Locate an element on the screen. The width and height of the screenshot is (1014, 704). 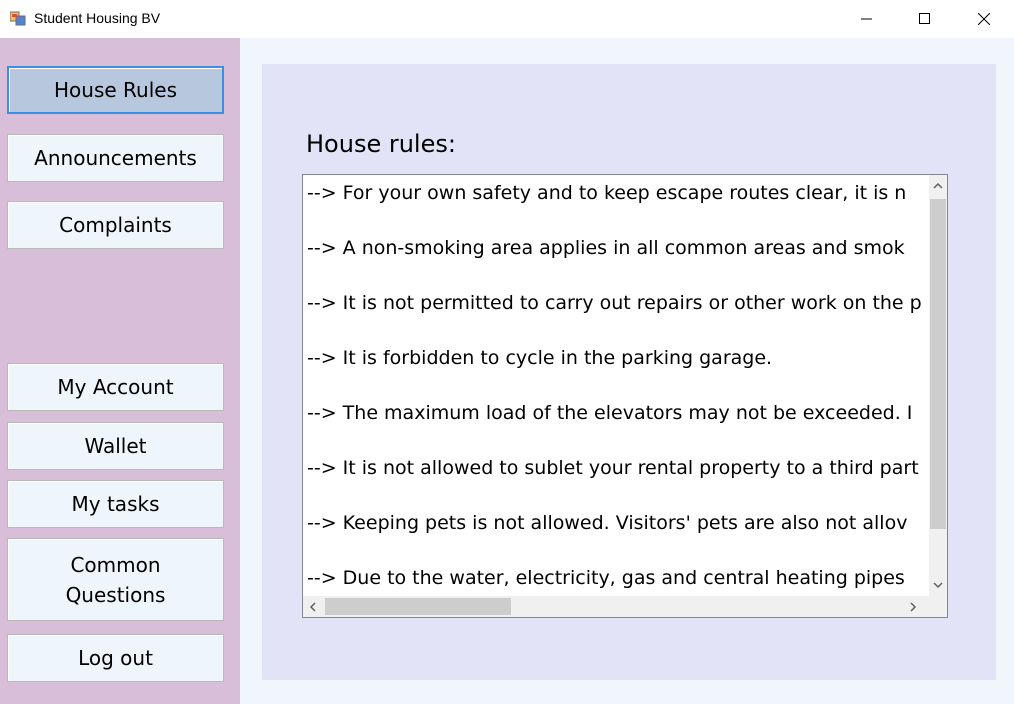
wallet-button: Wallet is located at coordinates (115, 446).